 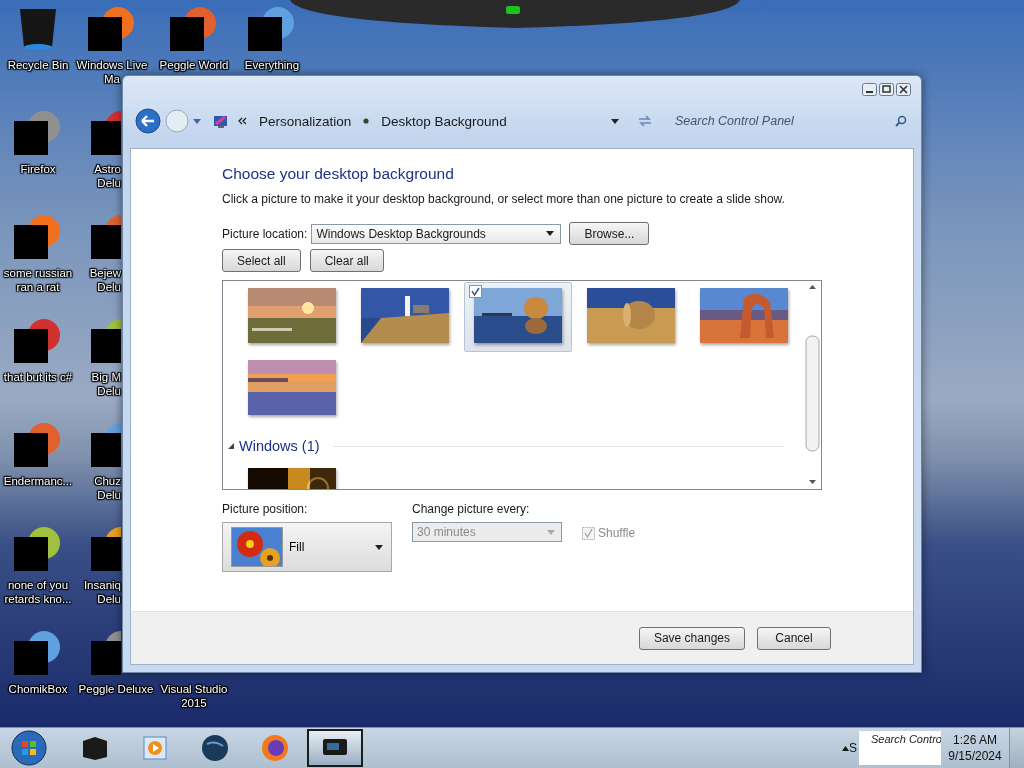 What do you see at coordinates (853, 748) in the screenshot?
I see `tray-text: S` at bounding box center [853, 748].